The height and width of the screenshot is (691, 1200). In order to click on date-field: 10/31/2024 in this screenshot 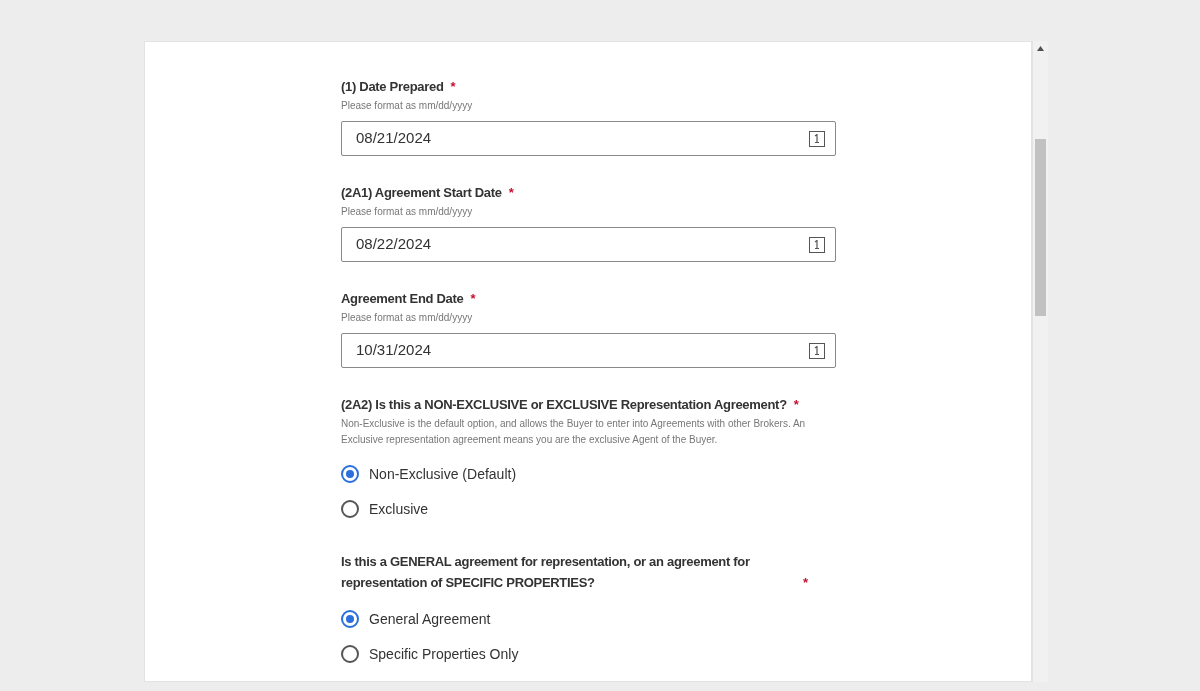, I will do `click(588, 350)`.